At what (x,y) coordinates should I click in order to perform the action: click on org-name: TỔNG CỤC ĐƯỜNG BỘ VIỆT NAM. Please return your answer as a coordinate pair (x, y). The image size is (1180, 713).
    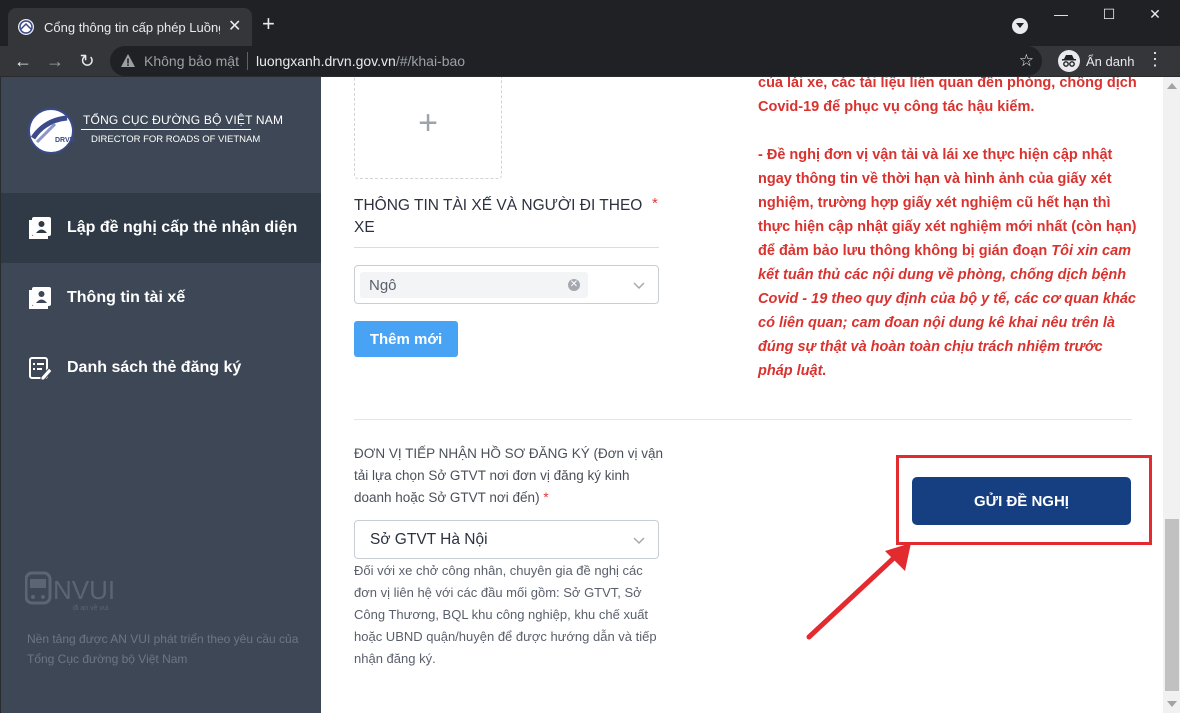
    Looking at the image, I should click on (183, 120).